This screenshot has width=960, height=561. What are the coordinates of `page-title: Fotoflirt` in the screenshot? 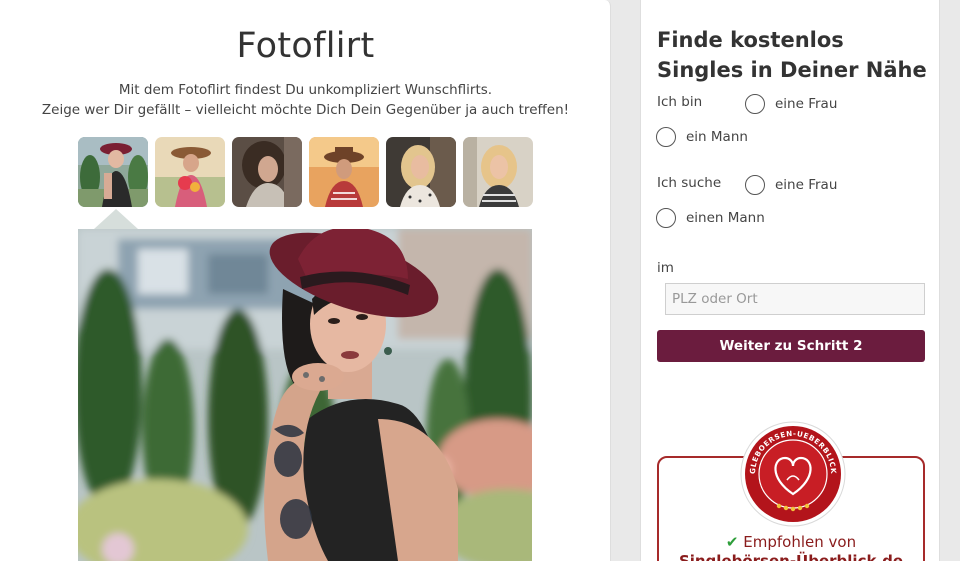 It's located at (305, 46).